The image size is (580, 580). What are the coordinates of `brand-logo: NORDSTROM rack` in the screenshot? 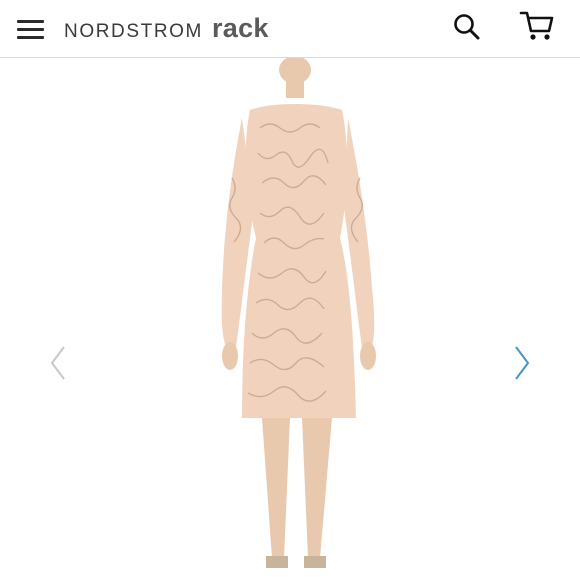 It's located at (166, 29).